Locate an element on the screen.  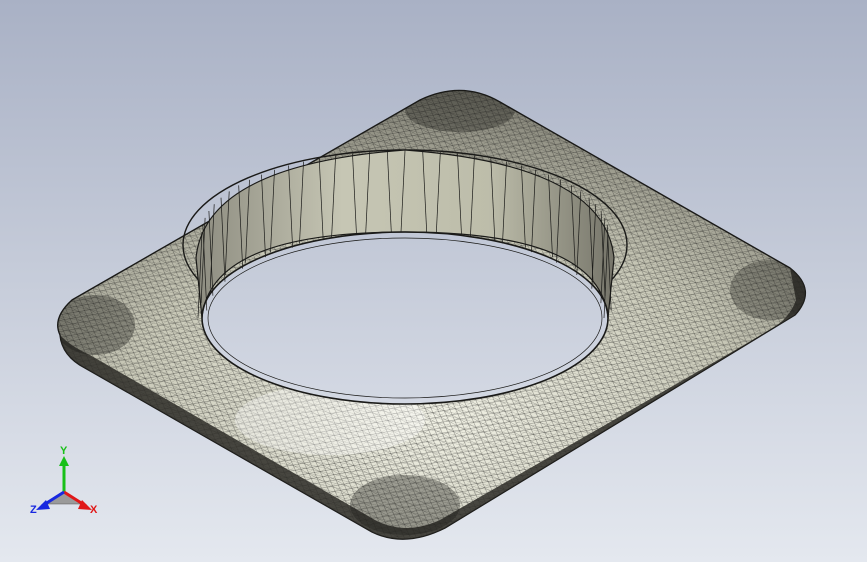
y-axis-arrowhead is located at coordinates (64, 461).